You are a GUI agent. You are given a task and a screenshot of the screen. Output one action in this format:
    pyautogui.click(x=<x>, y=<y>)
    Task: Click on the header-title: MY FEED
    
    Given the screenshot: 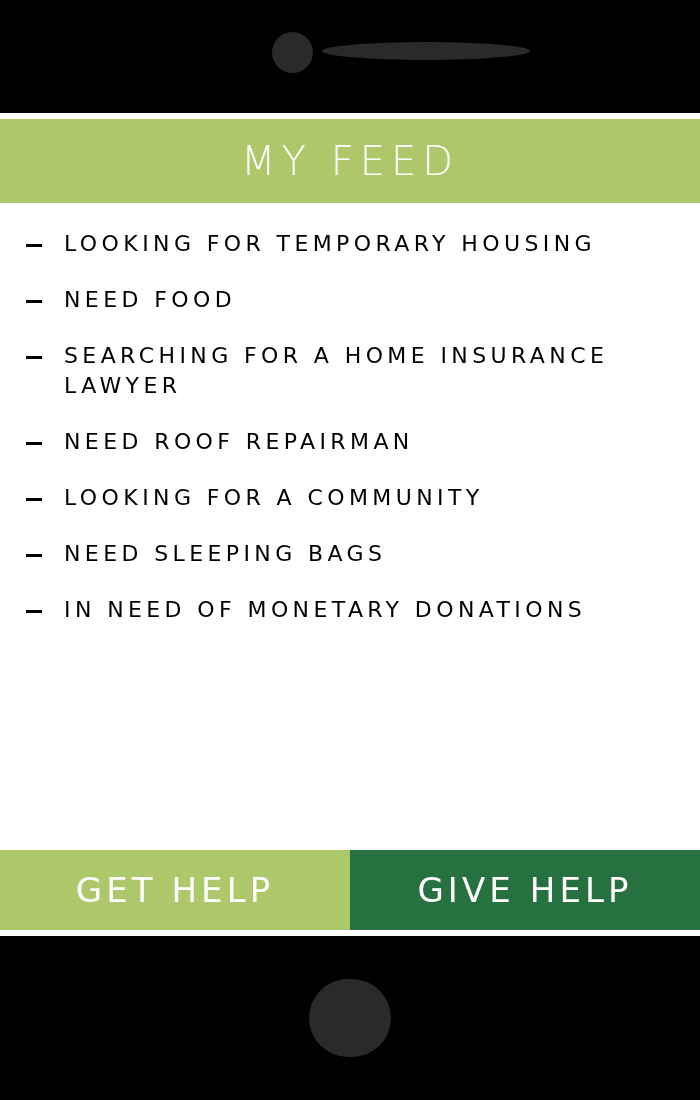 What is the action you would take?
    pyautogui.click(x=350, y=161)
    